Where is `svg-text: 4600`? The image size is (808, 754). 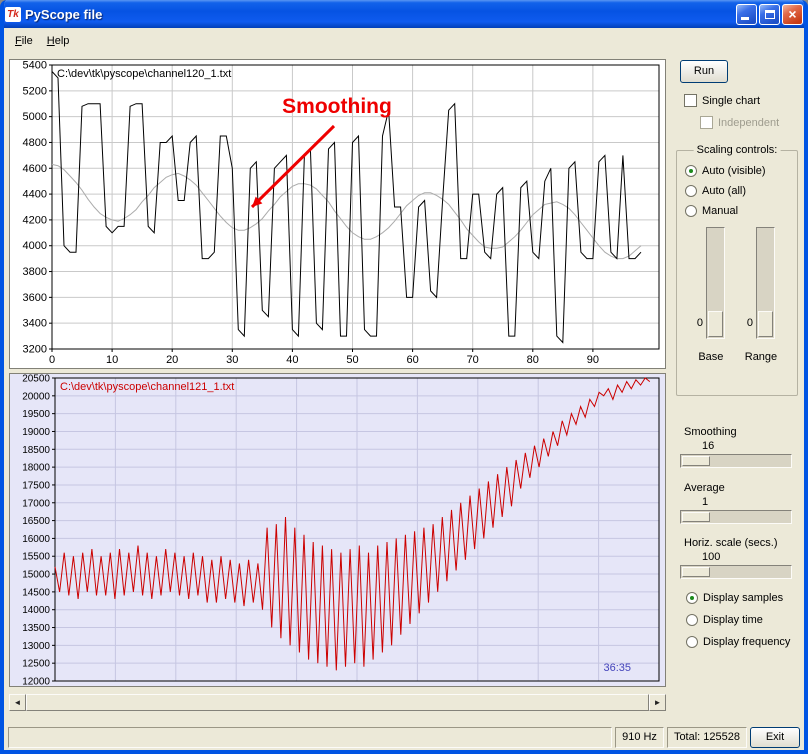
svg-text: 4600 is located at coordinates (35, 169).